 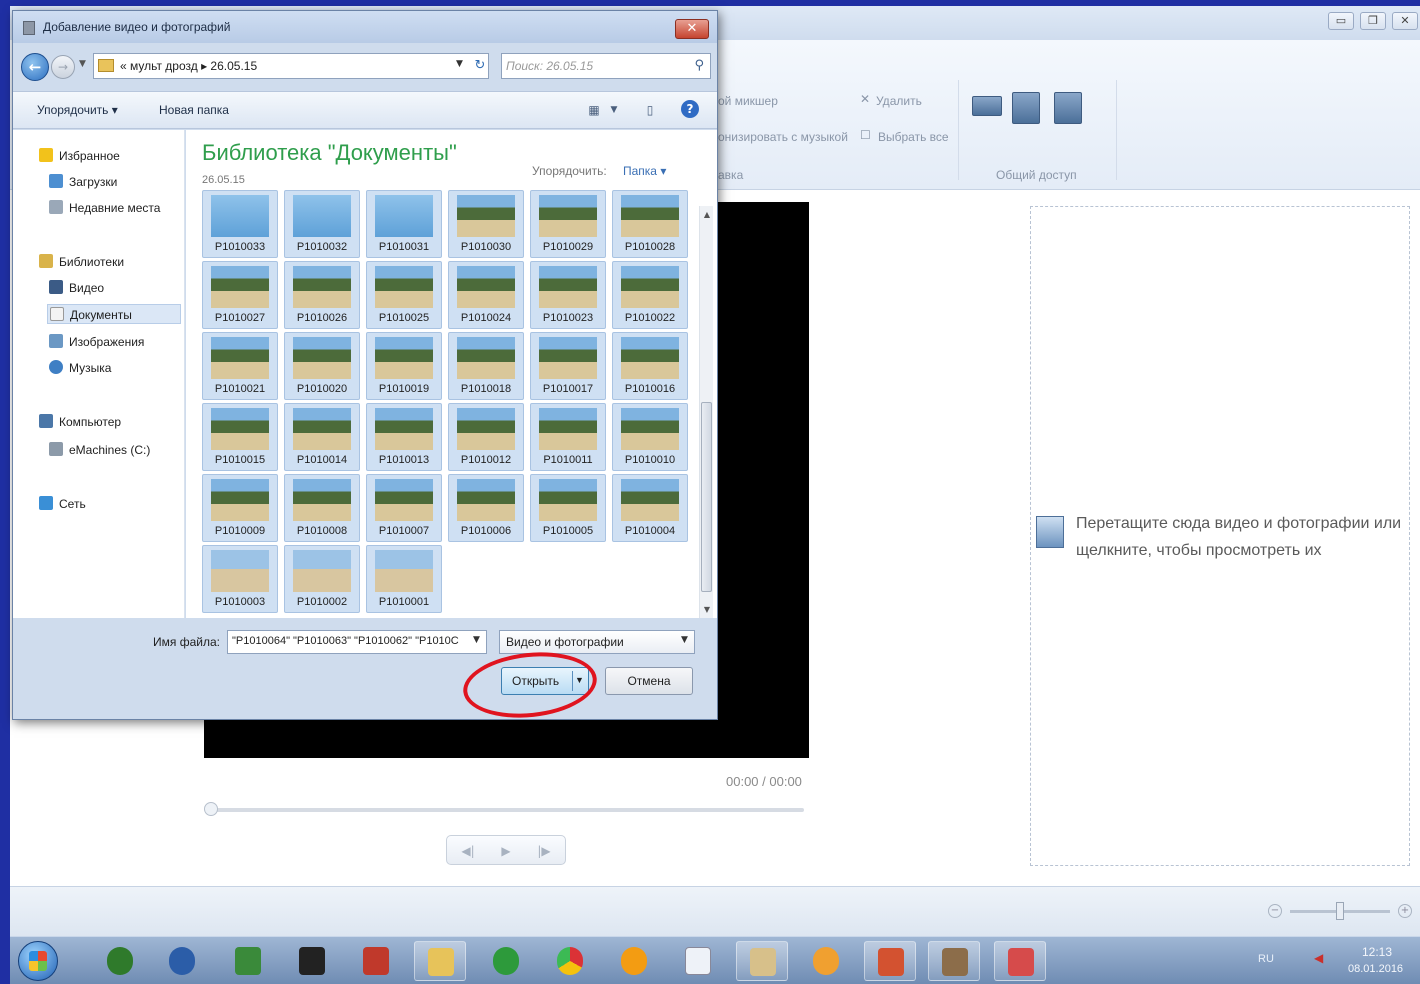 I want to click on file-thumbnail: P1010011, so click(x=568, y=437).